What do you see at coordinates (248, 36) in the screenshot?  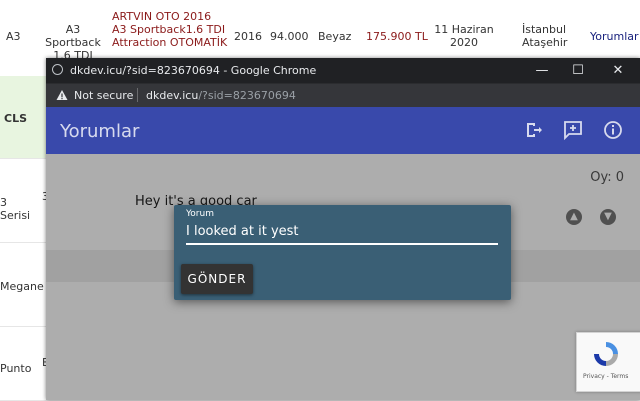 I see `cell-year: 2016` at bounding box center [248, 36].